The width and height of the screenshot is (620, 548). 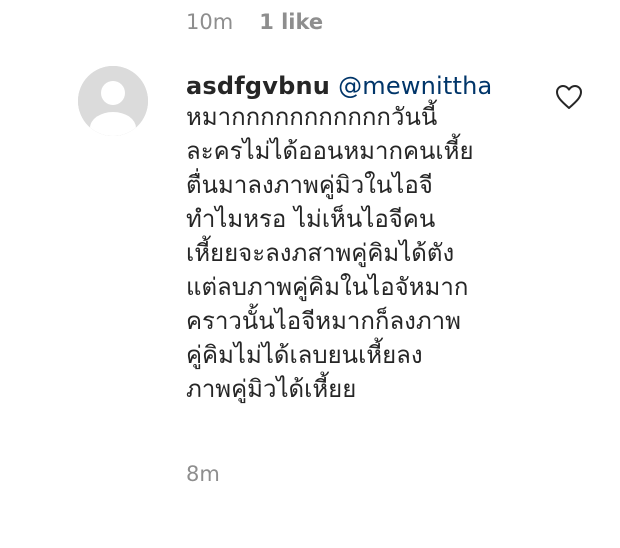 I want to click on comment-line: ภาพคู่มิวได้เหี้ยย, so click(x=271, y=389).